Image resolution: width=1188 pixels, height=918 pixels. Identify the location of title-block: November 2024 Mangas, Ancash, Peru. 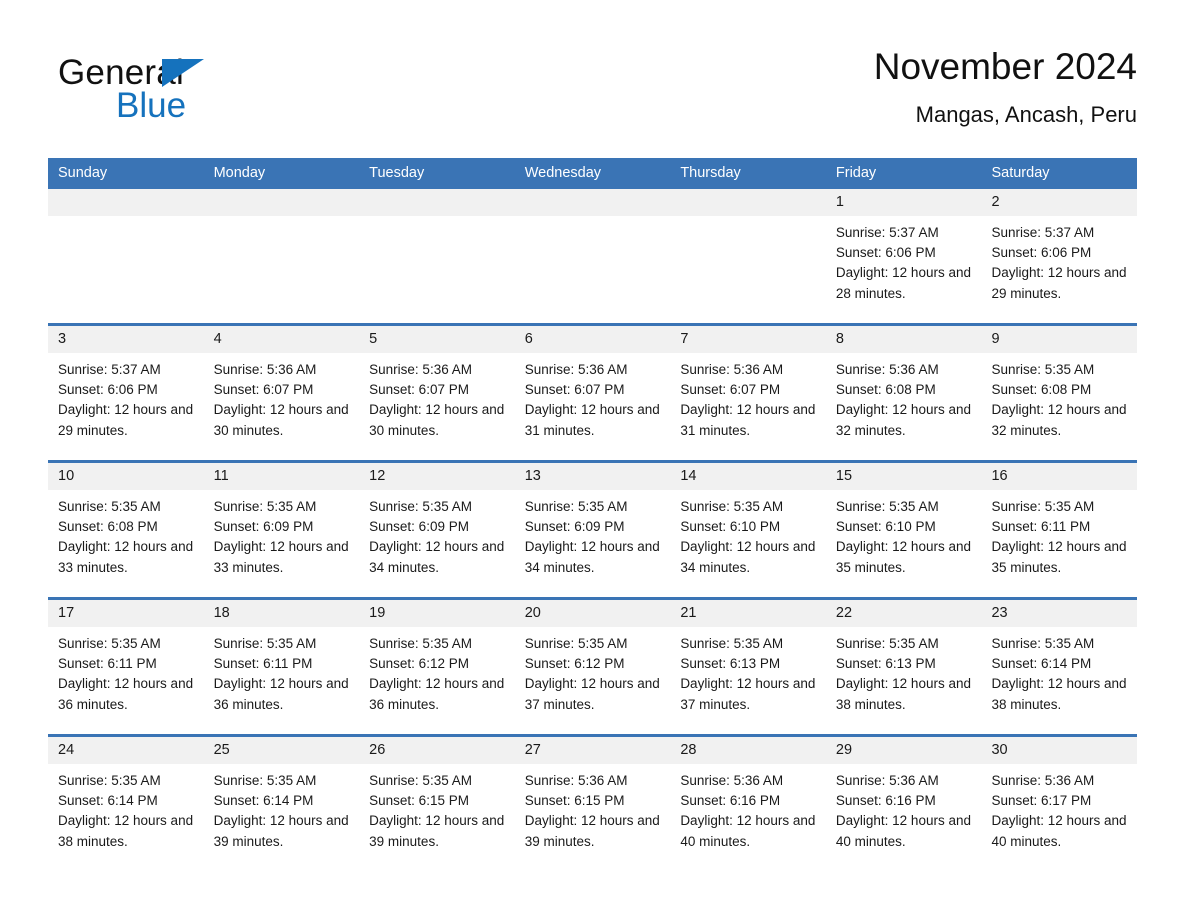
(1005, 87).